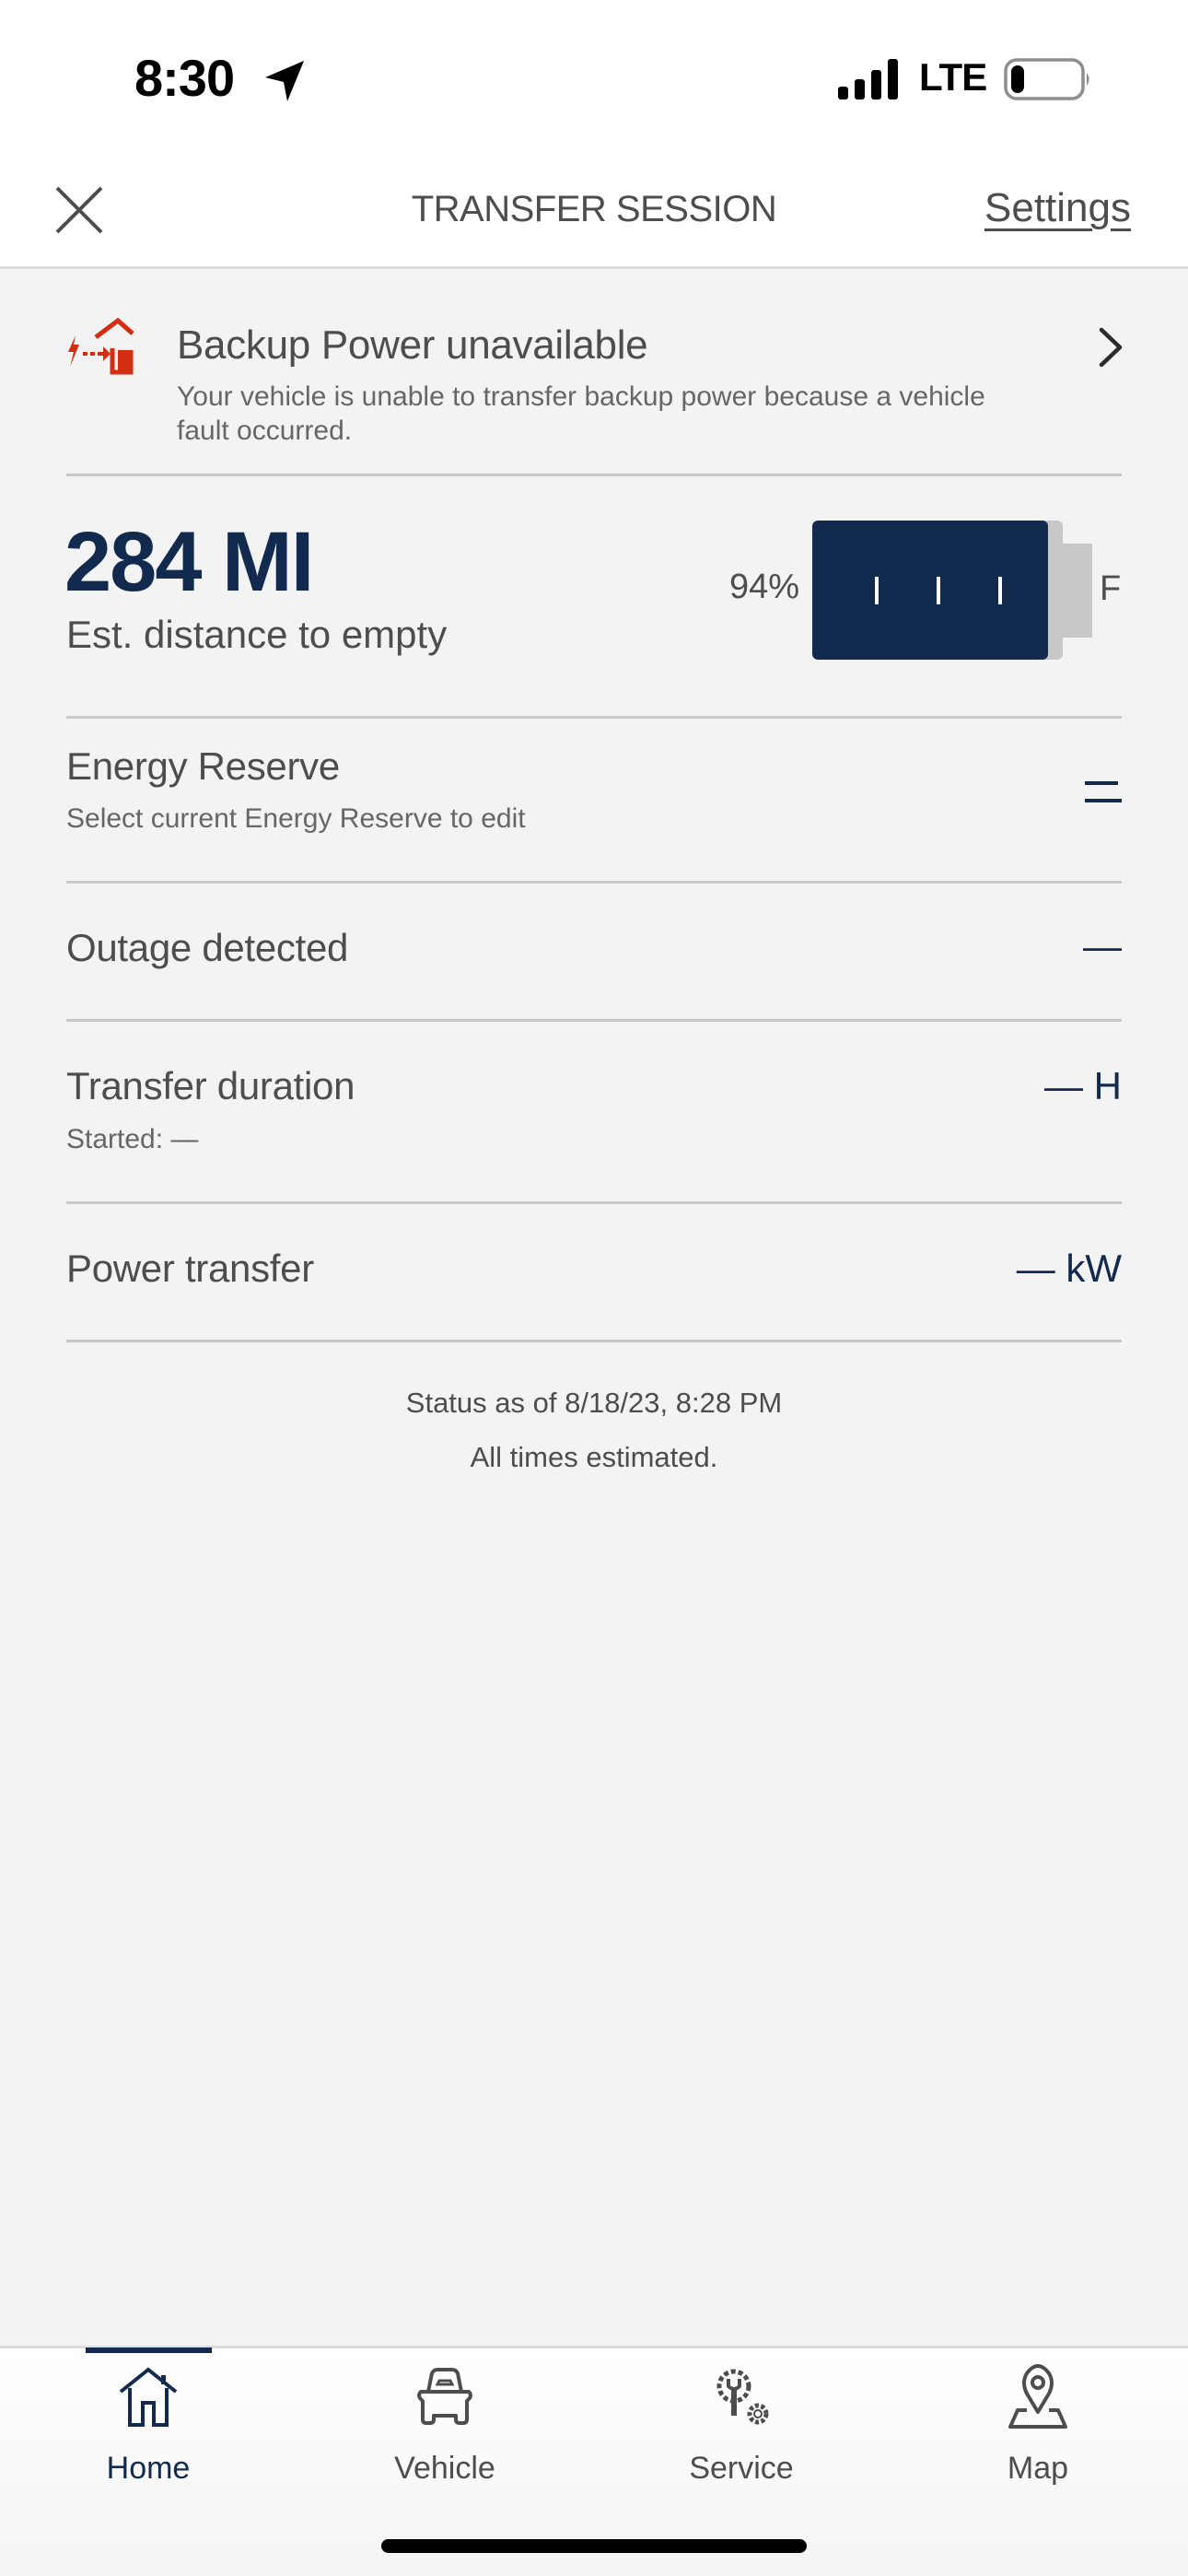 This screenshot has height=2576, width=1188. Describe the element at coordinates (1046, 79) in the screenshot. I see `battery-icon` at that location.